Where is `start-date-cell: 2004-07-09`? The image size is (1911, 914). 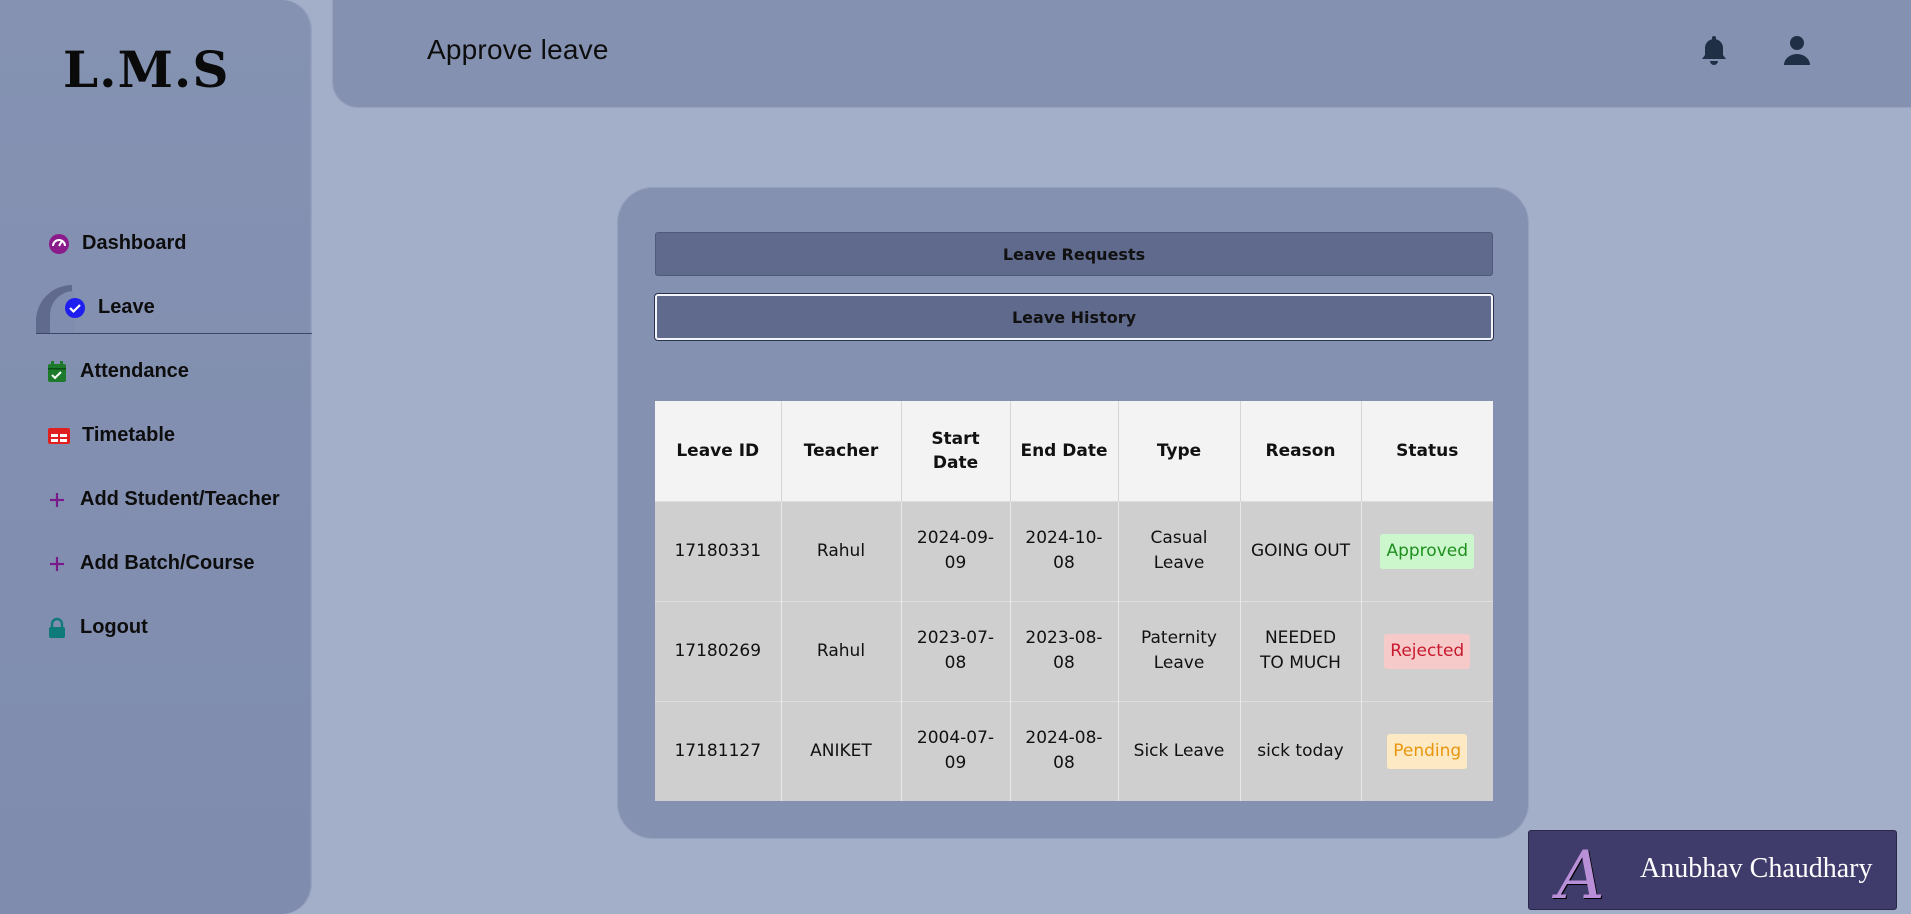 start-date-cell: 2004-07-09 is located at coordinates (956, 750).